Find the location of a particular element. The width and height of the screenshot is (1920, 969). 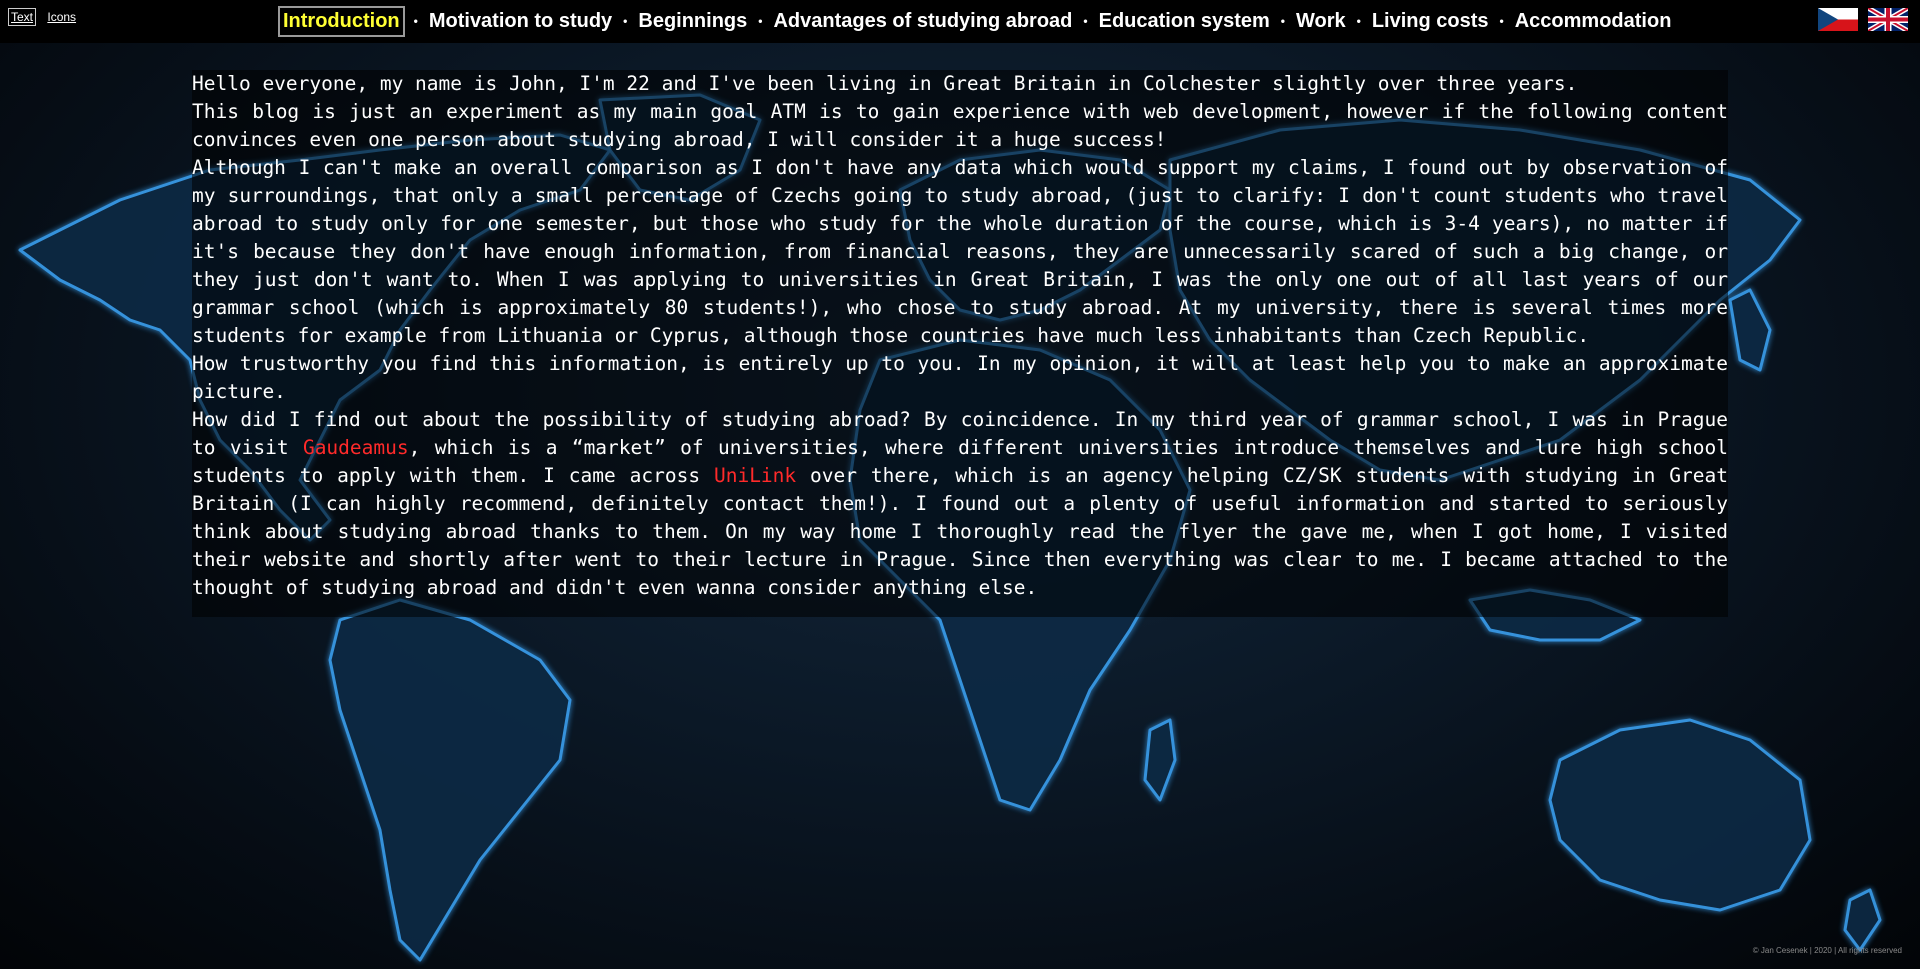

czech-flag-icon is located at coordinates (1838, 19).